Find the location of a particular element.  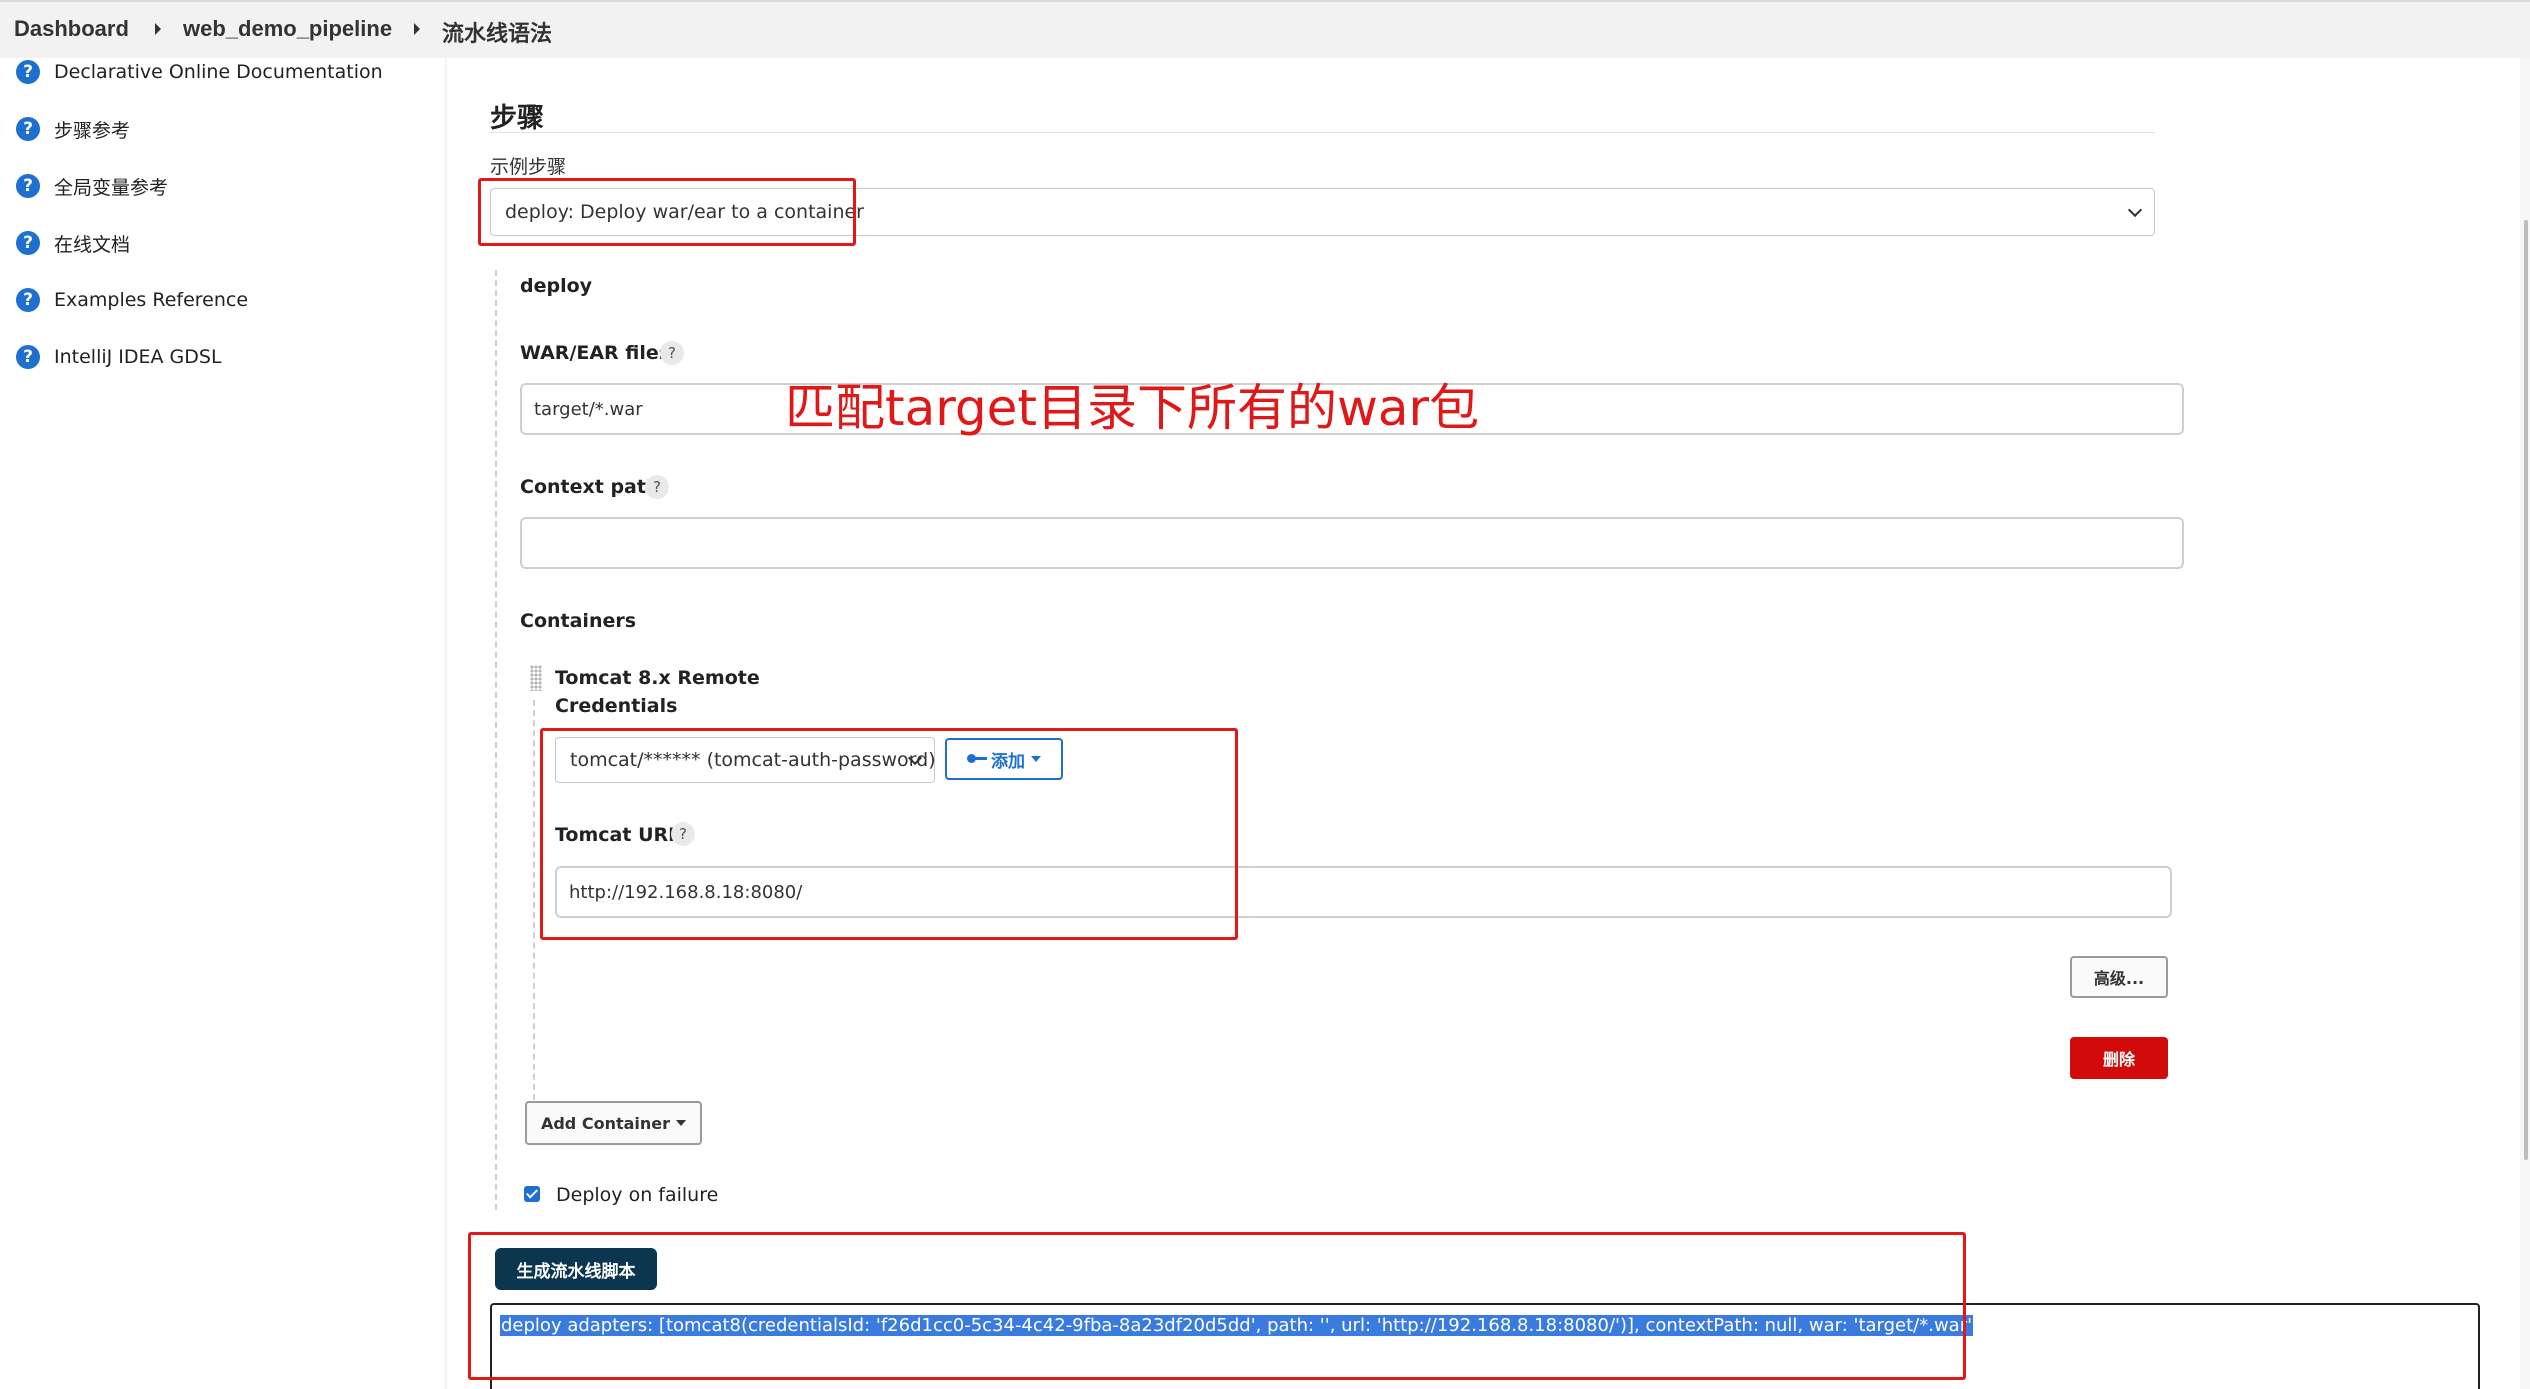

sidebar-item-online-docs: ? 在线文档 is located at coordinates (73, 243).